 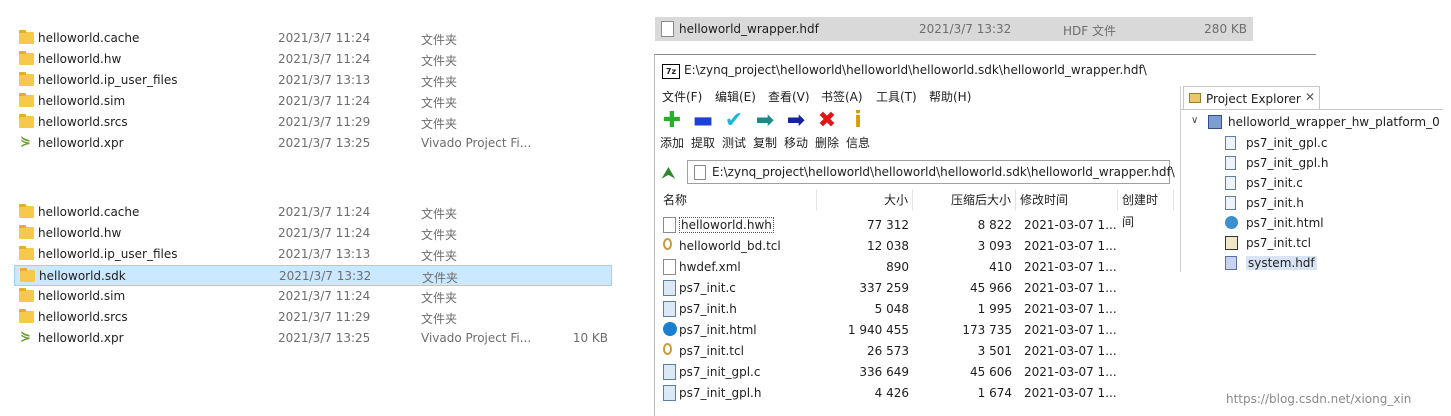 What do you see at coordinates (726, 225) in the screenshot?
I see `file-name: helloworld.hwh` at bounding box center [726, 225].